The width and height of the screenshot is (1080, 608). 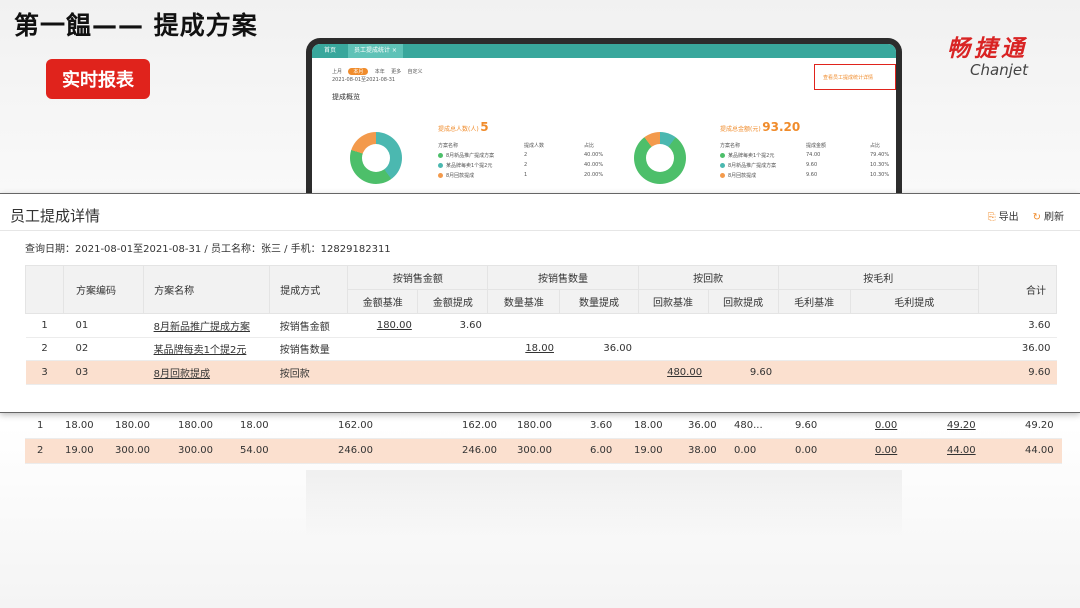 What do you see at coordinates (1017, 372) in the screenshot?
I see `cell-total: 9.60` at bounding box center [1017, 372].